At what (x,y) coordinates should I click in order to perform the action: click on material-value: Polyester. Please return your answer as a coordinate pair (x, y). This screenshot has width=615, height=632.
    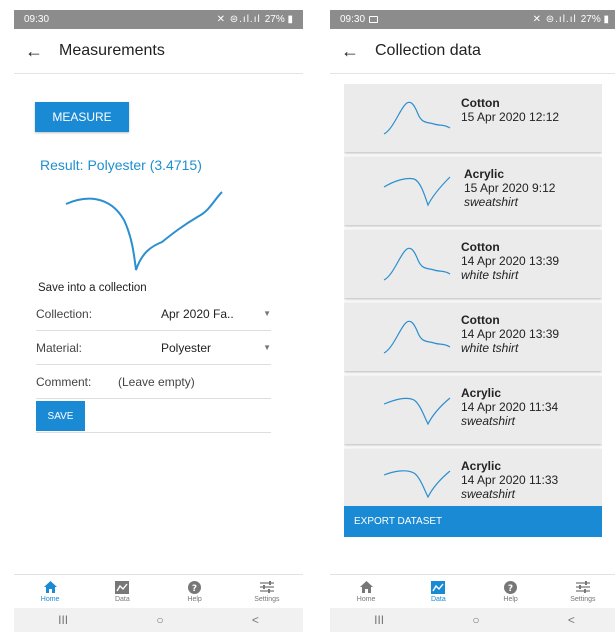
    Looking at the image, I should click on (186, 347).